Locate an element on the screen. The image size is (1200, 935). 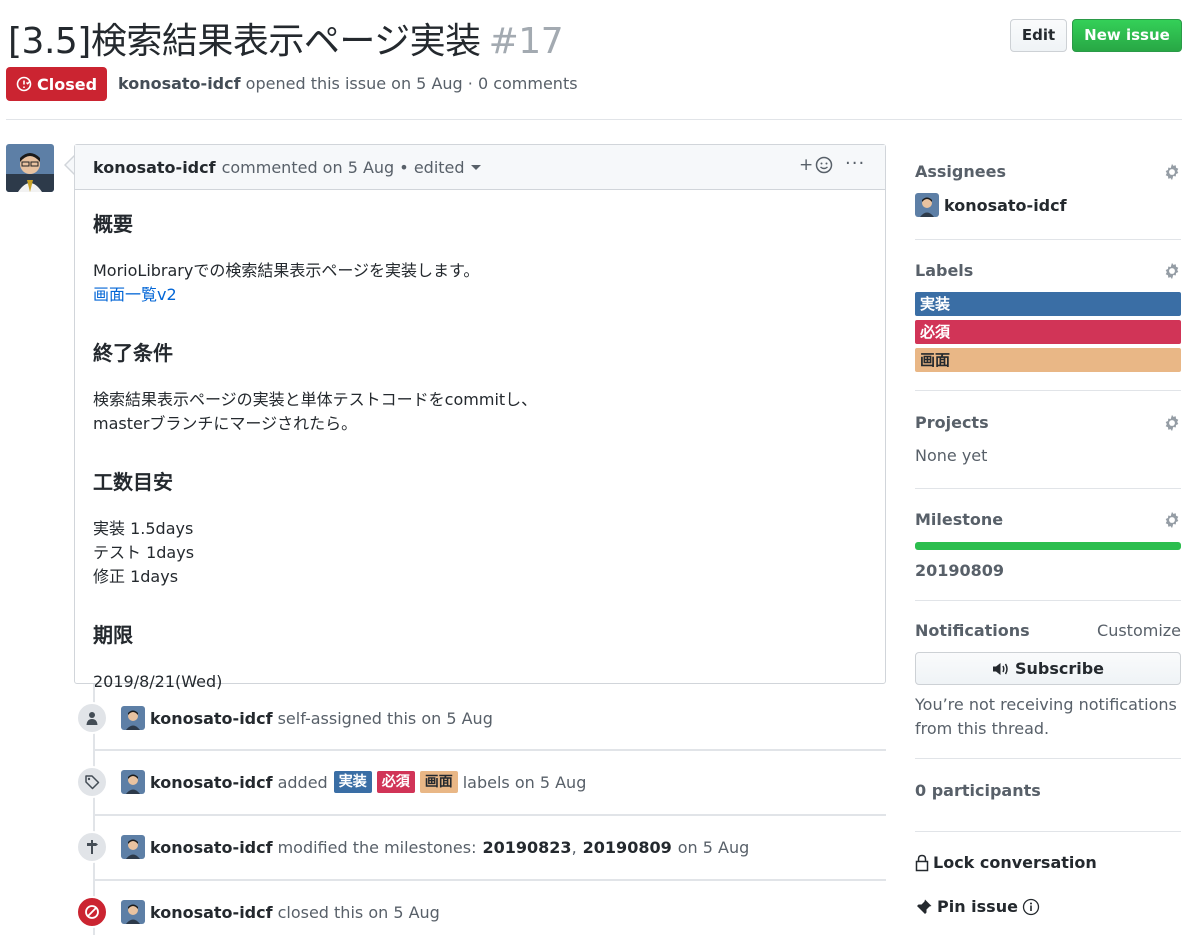
section-heading: 概要 is located at coordinates (113, 224).